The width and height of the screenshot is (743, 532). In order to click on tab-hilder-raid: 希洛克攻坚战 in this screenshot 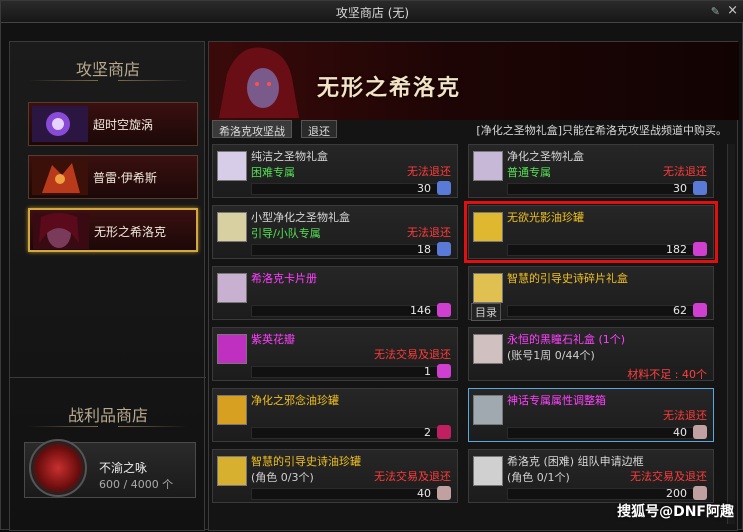, I will do `click(252, 129)`.